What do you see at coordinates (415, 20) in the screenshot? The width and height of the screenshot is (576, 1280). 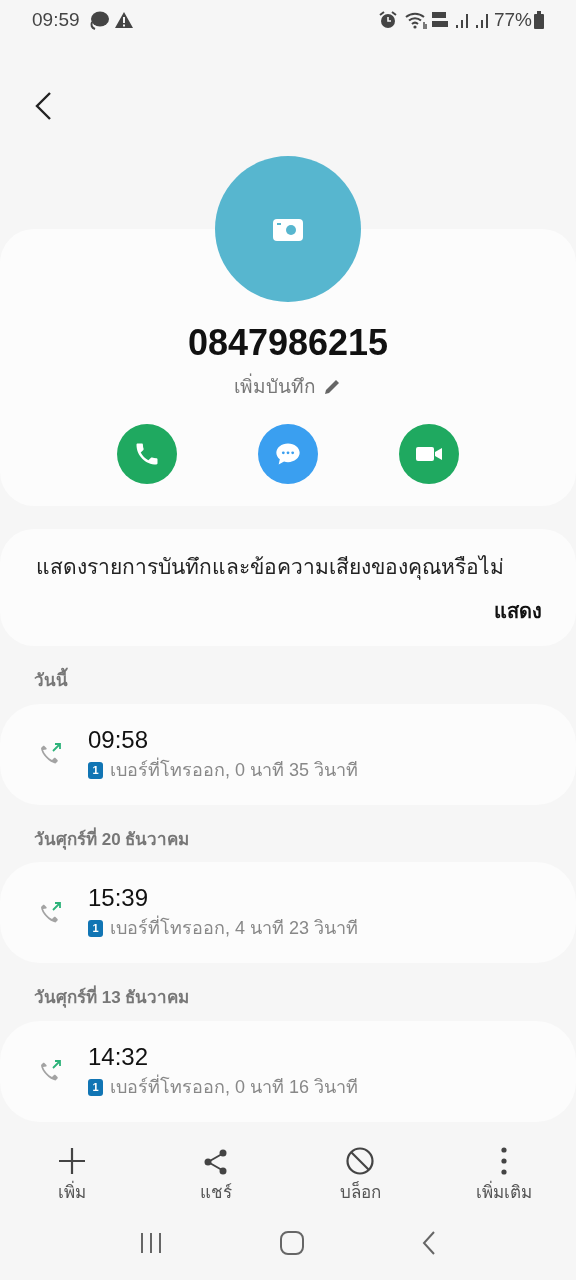 I see `wifi-icon` at bounding box center [415, 20].